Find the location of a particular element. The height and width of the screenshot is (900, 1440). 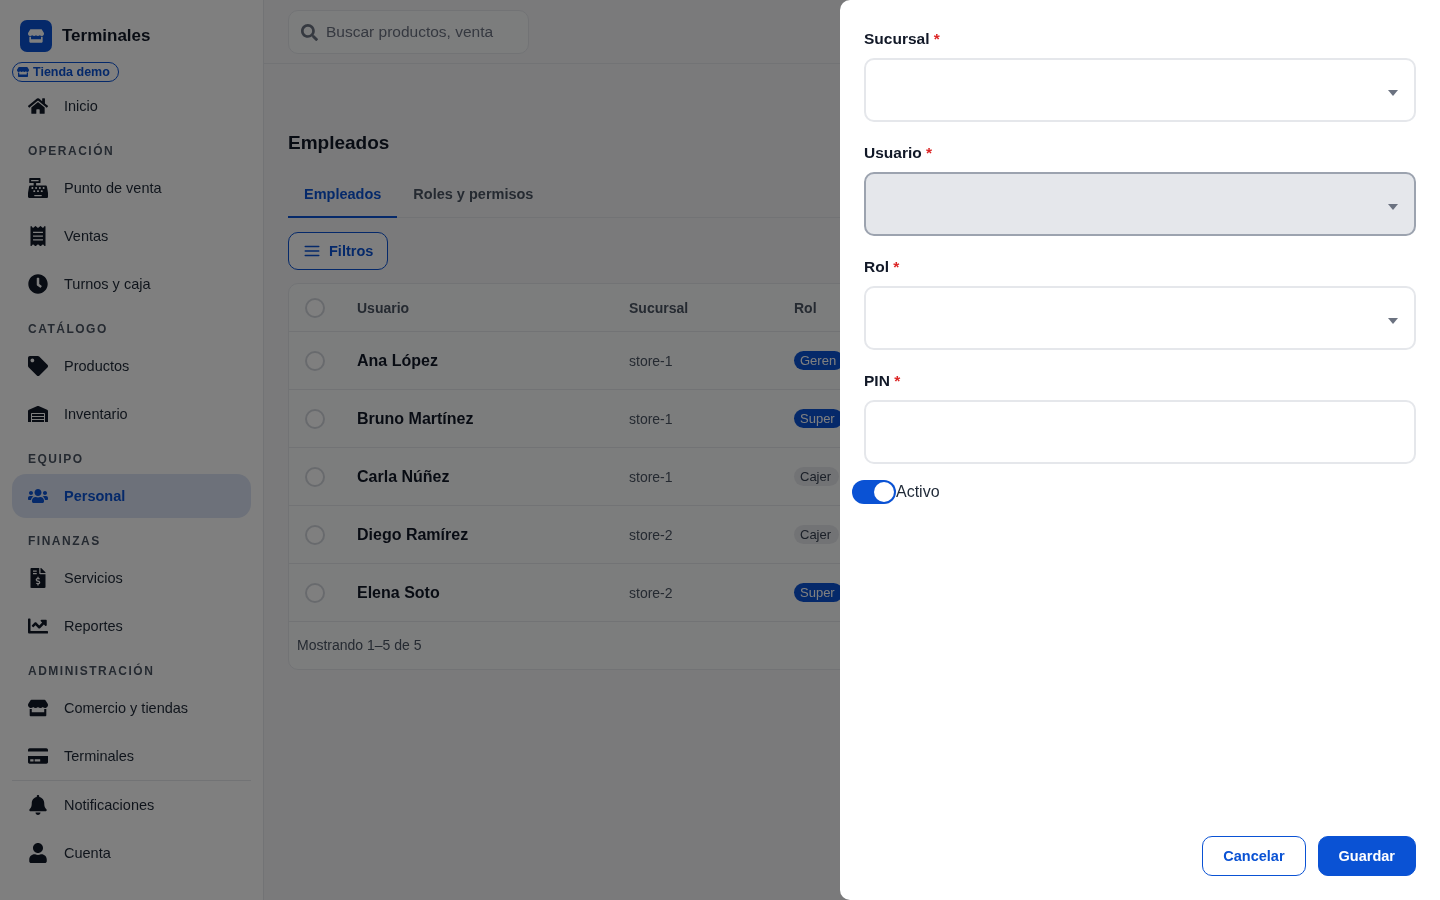

section-heading: FINANZAS is located at coordinates (64, 541).